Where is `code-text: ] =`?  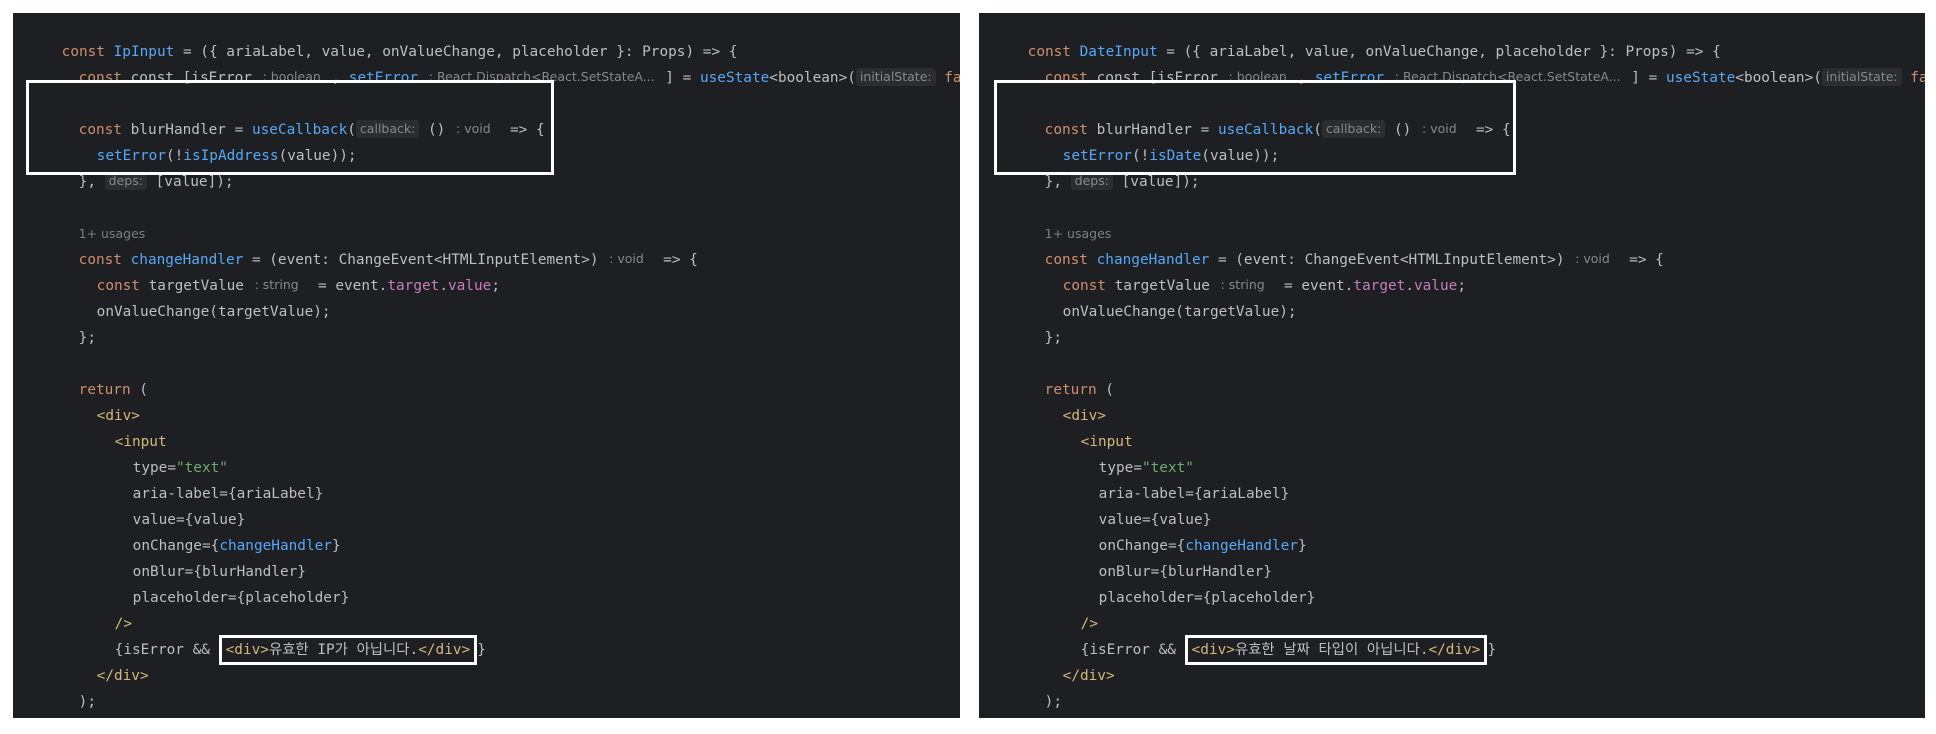 code-text: ] = is located at coordinates (1644, 78).